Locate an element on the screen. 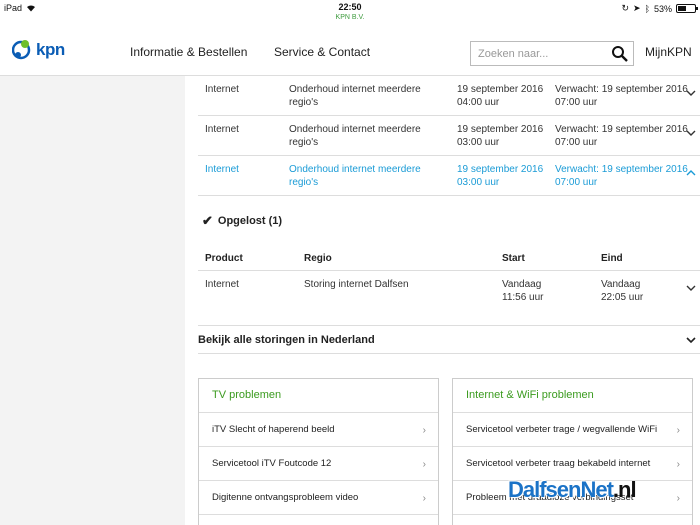 The width and height of the screenshot is (700, 525). tv-problem-item: Digitenne ontvangsprobleem video › is located at coordinates (318, 498).